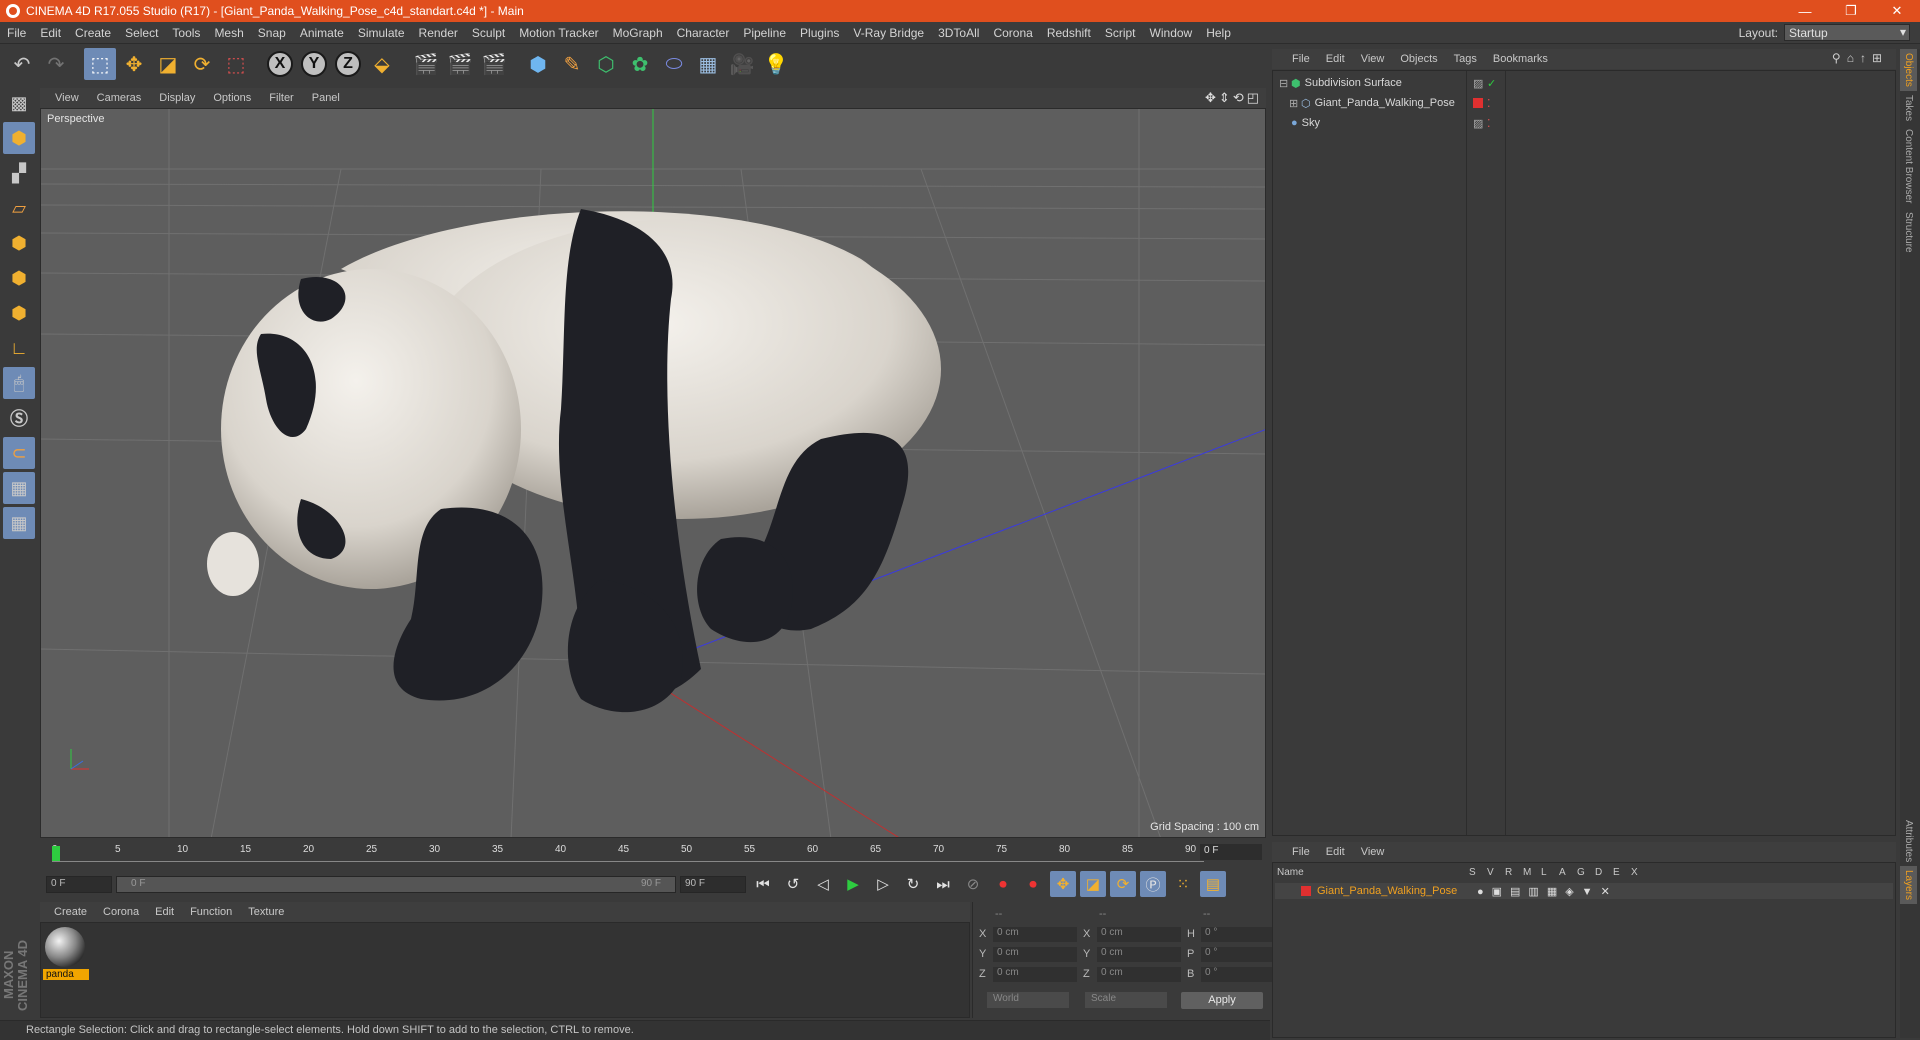 This screenshot has width=1920, height=1040. What do you see at coordinates (65, 947) in the screenshot?
I see `material-preview-thumbnail` at bounding box center [65, 947].